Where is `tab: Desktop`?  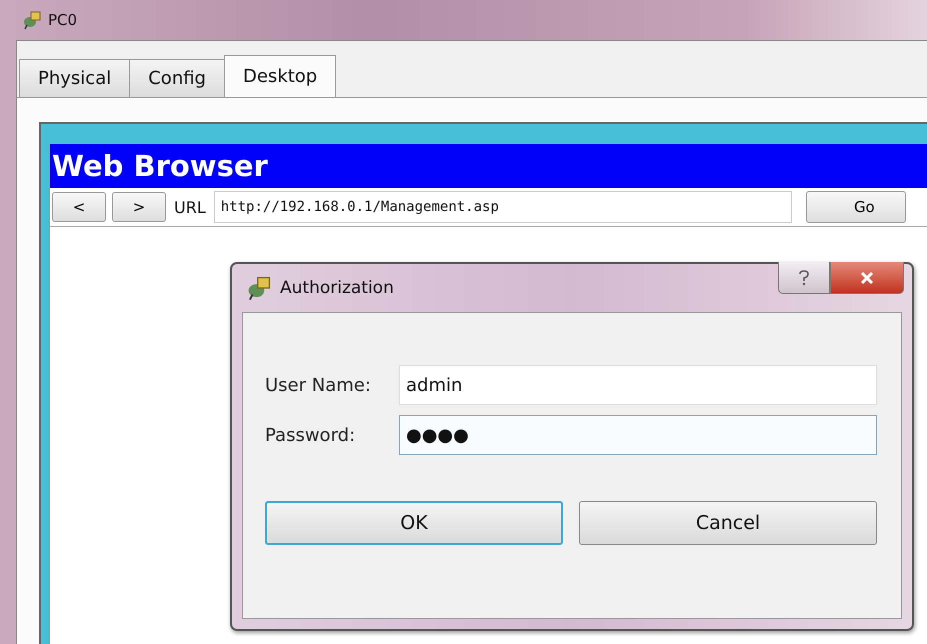 tab: Desktop is located at coordinates (280, 76).